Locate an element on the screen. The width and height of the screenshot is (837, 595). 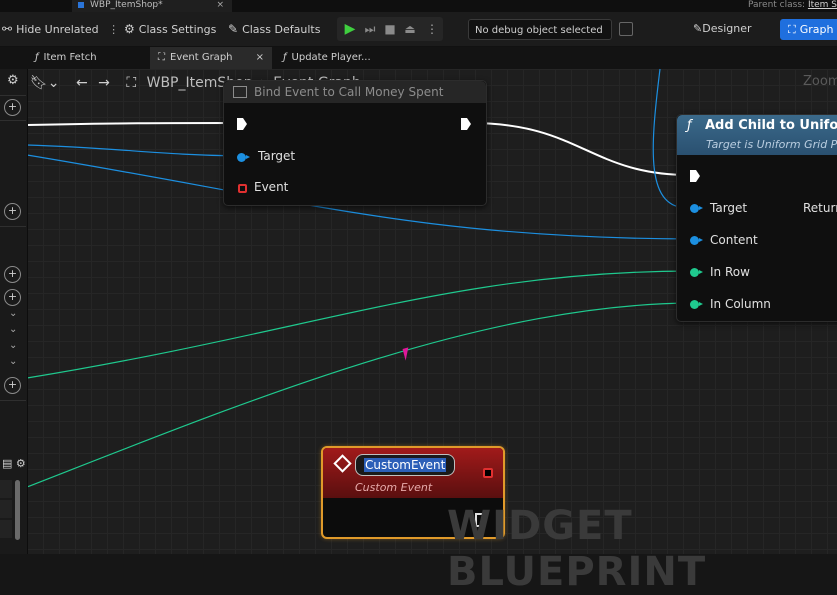
event-pin is located at coordinates (242, 188).